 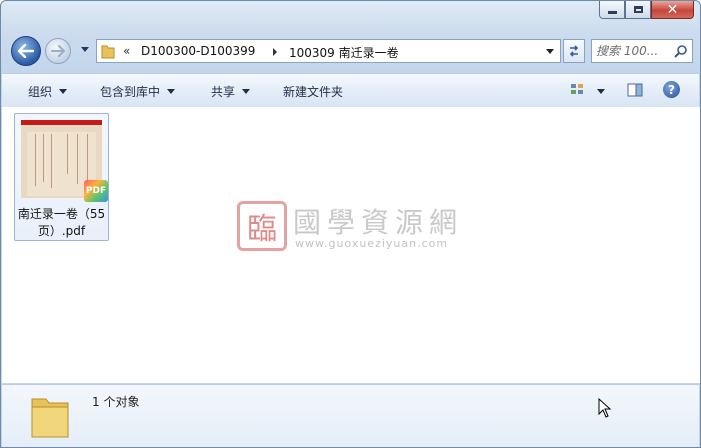 I want to click on close-icon: ✕, so click(x=672, y=9).